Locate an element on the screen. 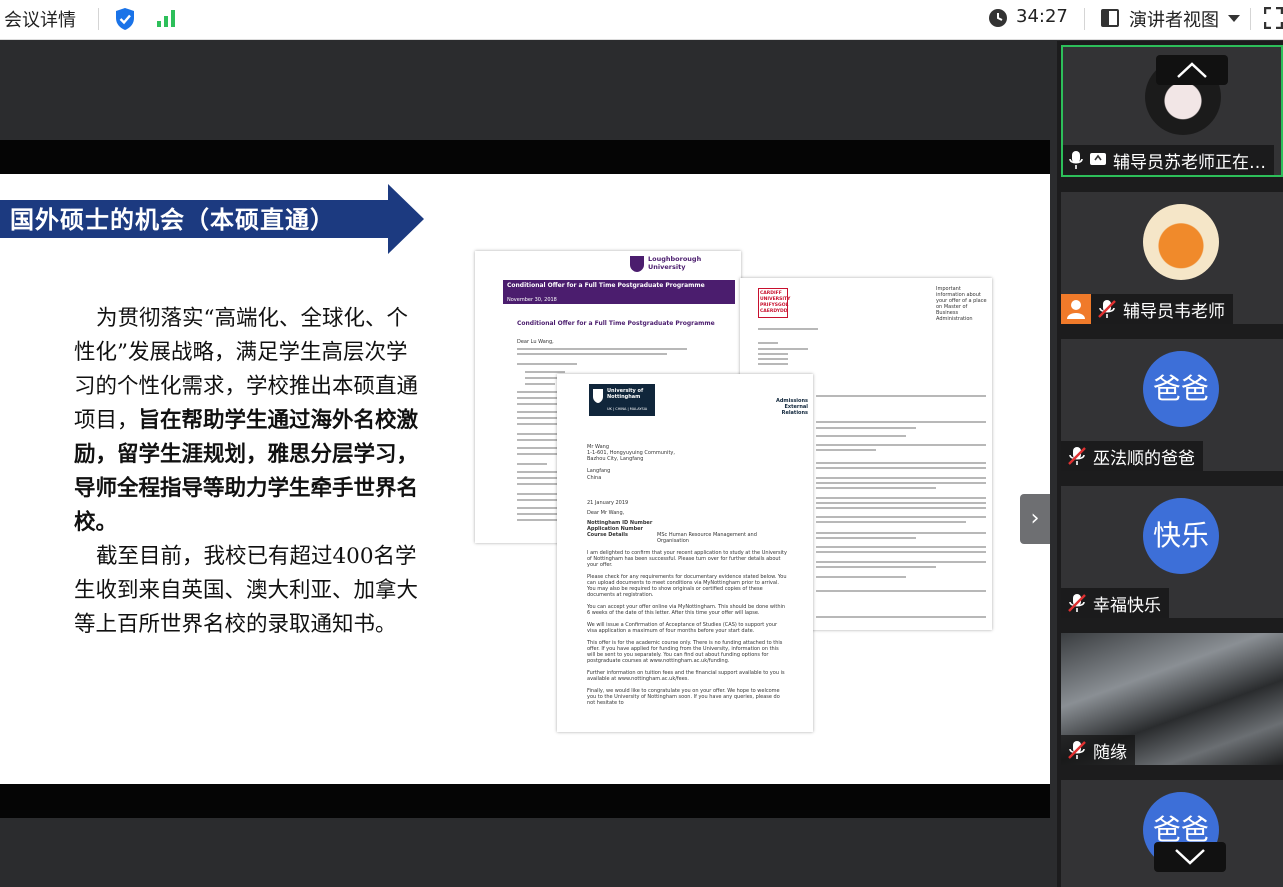 The height and width of the screenshot is (887, 1283). participant-name-bar: 幸福快乐 is located at coordinates (1115, 603).